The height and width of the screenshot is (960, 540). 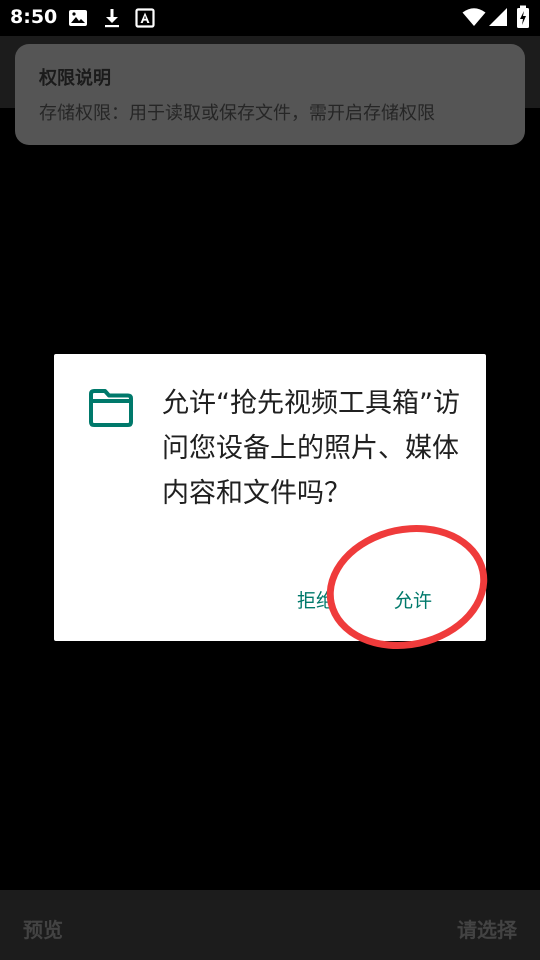 What do you see at coordinates (270, 94) in the screenshot?
I see `permission-notice: 权限说明 存储权限：用于读取或保存文件，需开启存储权限` at bounding box center [270, 94].